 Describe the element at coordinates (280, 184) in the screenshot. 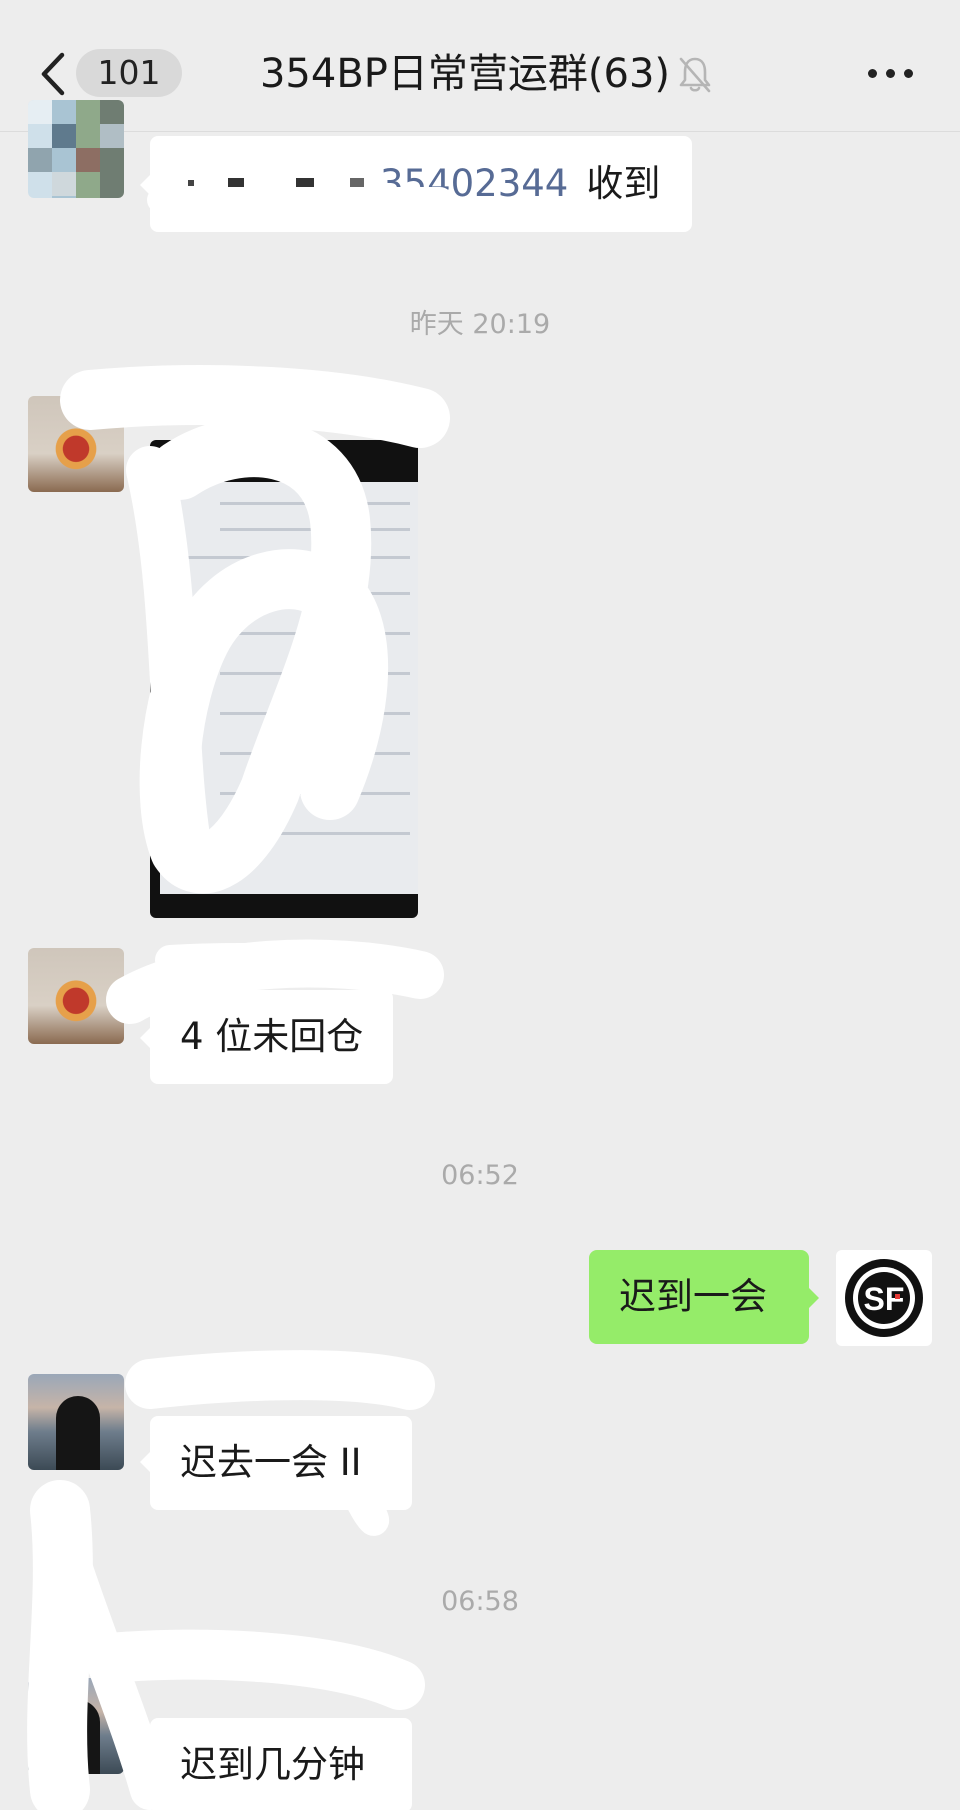

I see `redacted-text` at that location.